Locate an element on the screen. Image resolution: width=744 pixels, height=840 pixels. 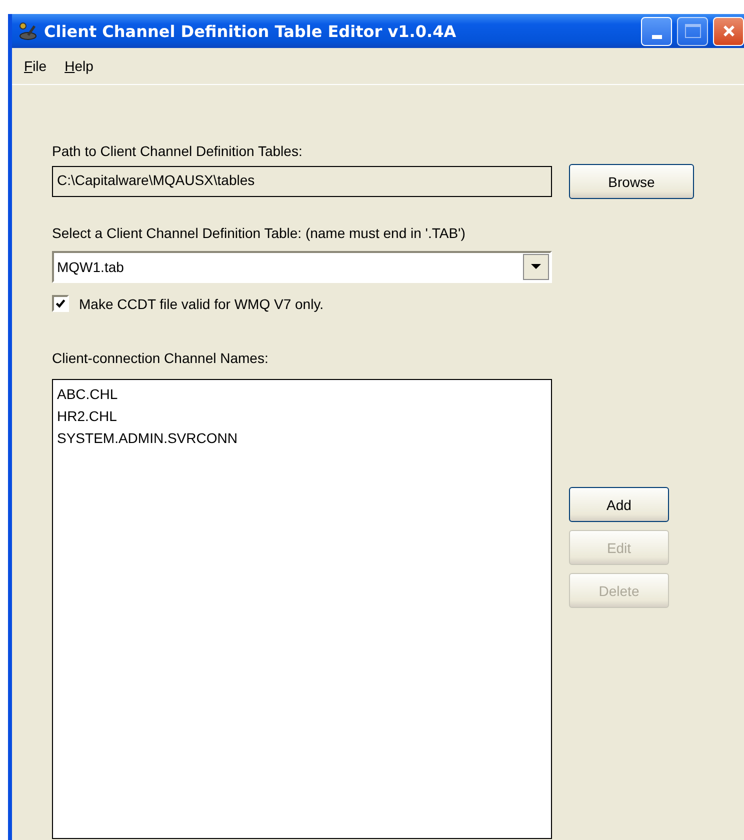
window-title: Client Channel Definition Table Editor v1.0.4A is located at coordinates (250, 31).